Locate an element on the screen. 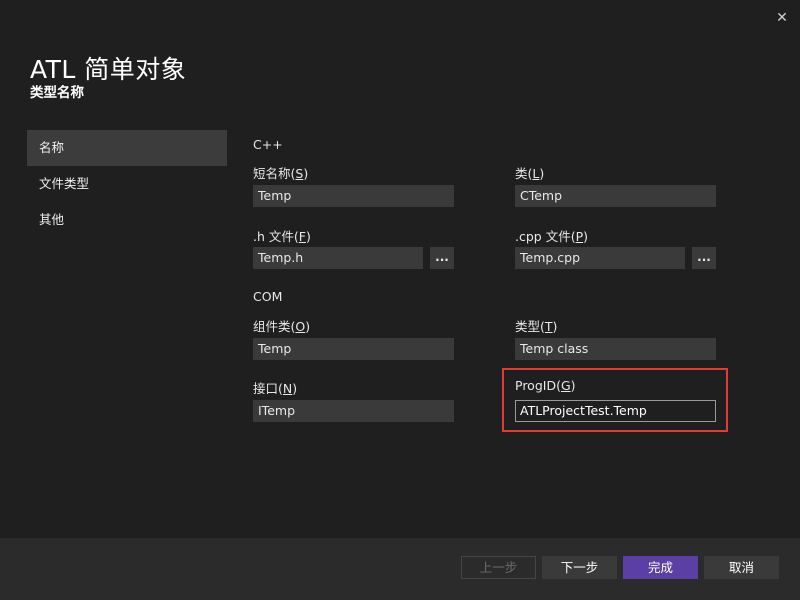 The image size is (800, 600). close-icon: ✕ is located at coordinates (782, 18).